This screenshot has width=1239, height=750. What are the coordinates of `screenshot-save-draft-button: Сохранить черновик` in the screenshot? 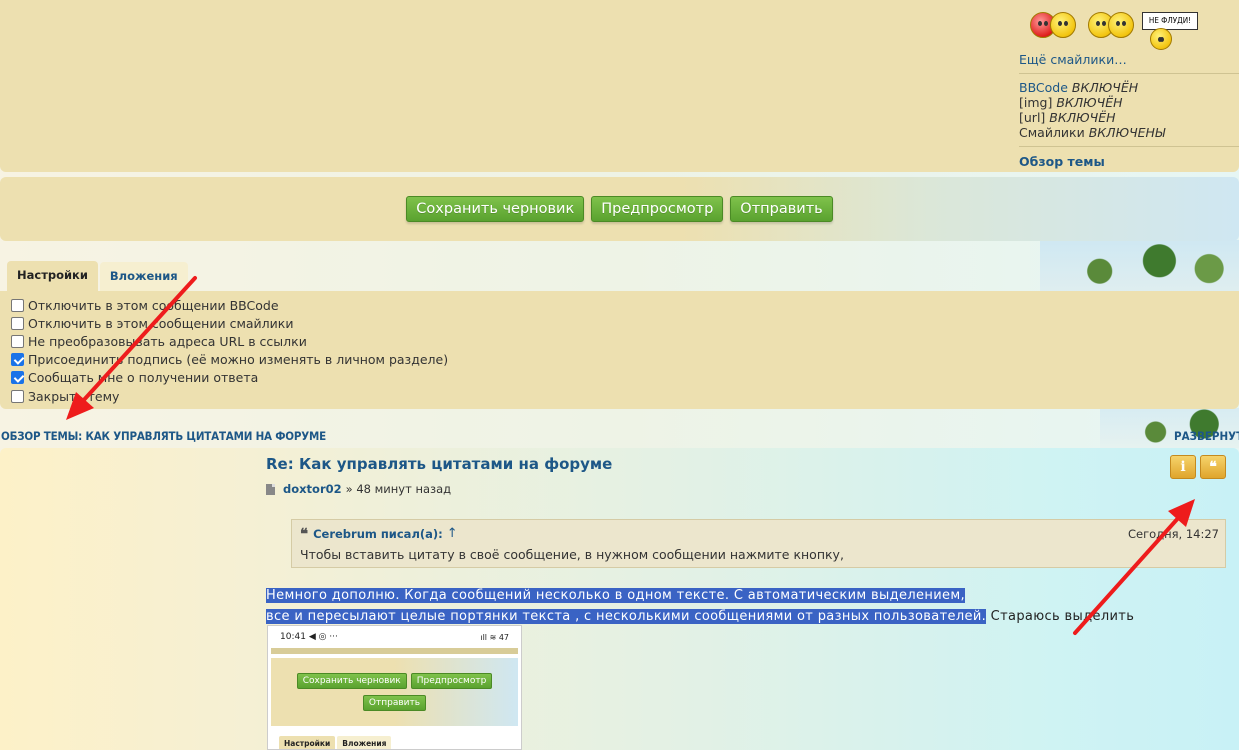 It's located at (351, 681).